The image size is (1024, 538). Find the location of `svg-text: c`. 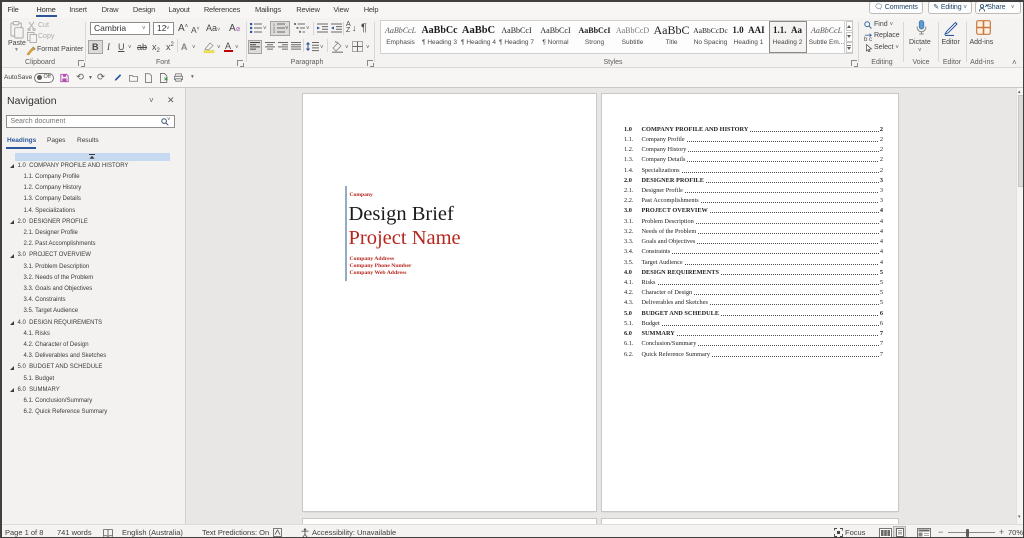

svg-text: c is located at coordinates (870, 39).